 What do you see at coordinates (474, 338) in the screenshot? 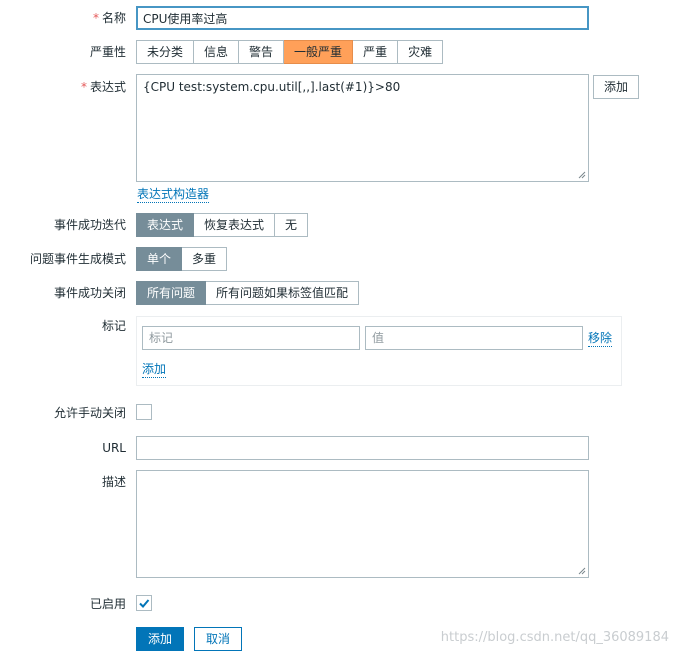
I see `tag-value-input` at bounding box center [474, 338].